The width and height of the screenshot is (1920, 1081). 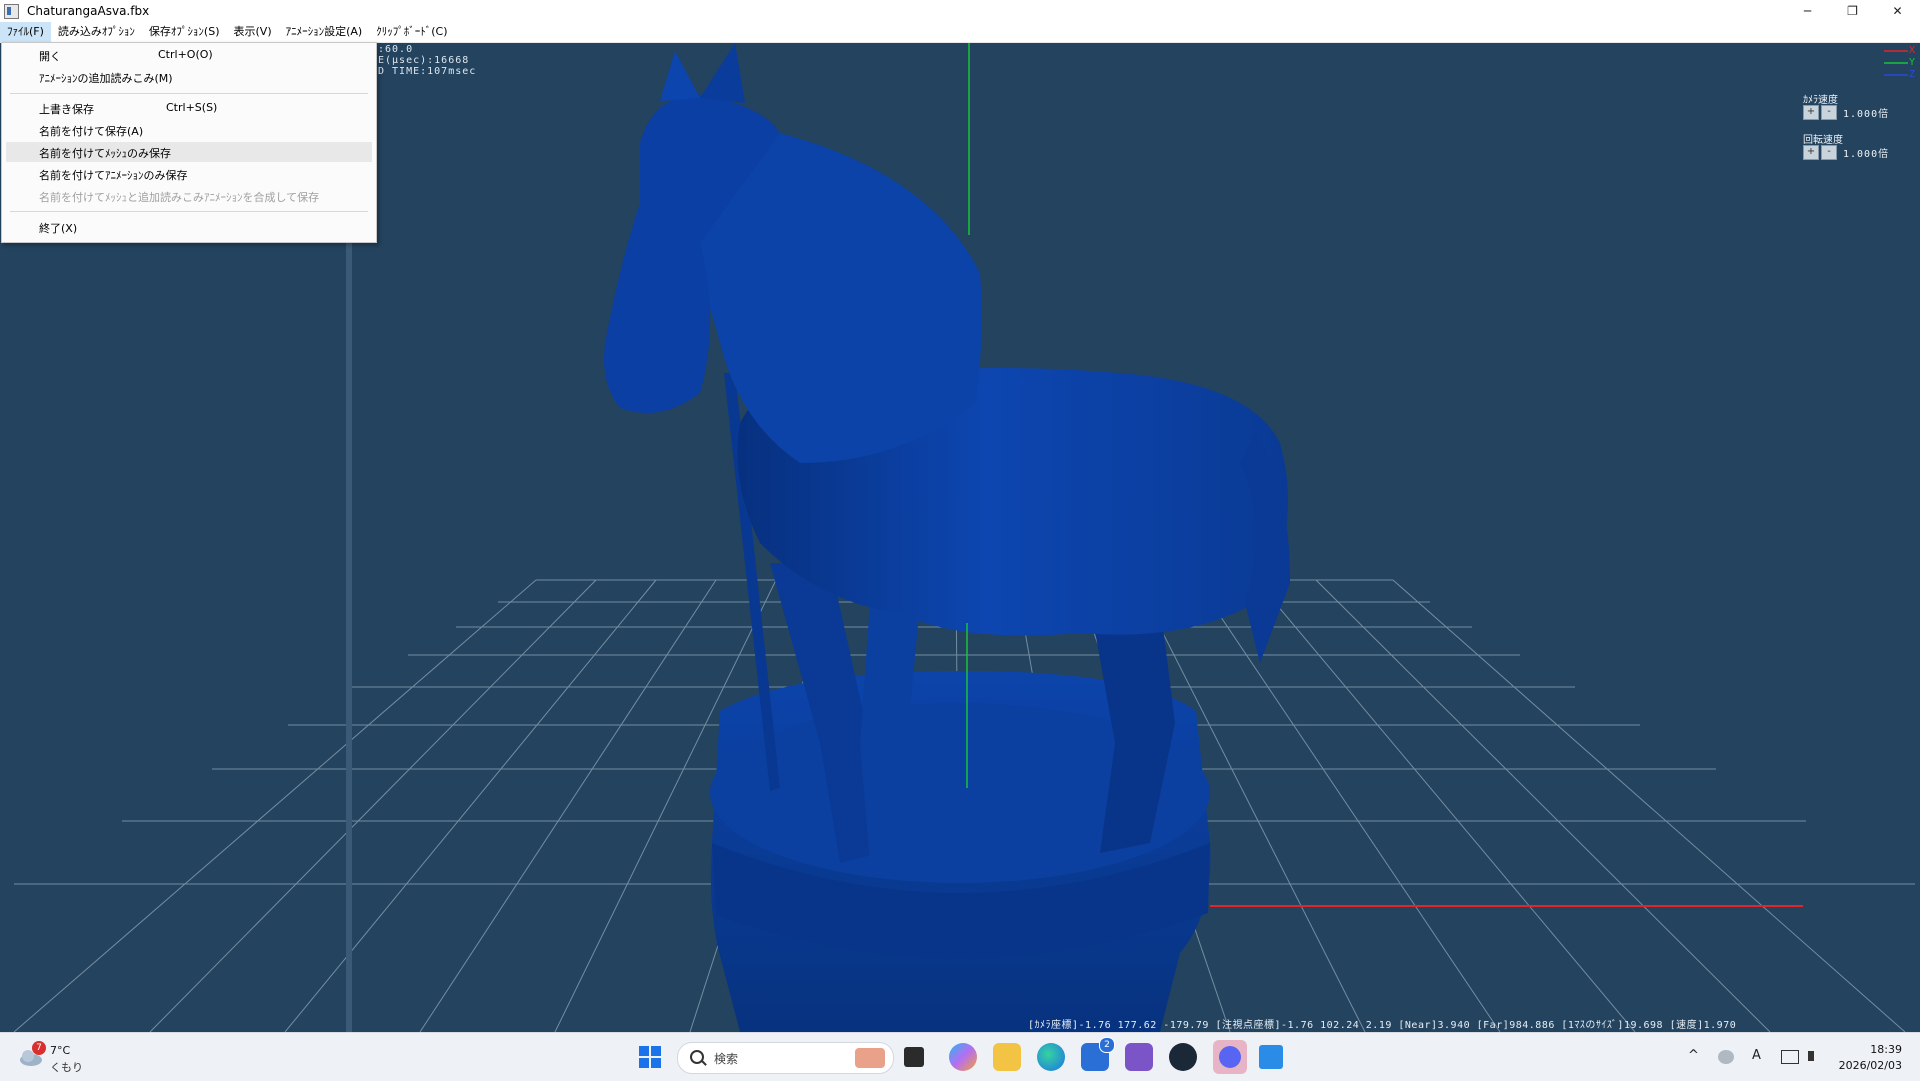 What do you see at coordinates (96, 32) in the screenshot?
I see `menu-load-options: 読み込みｵﾌﾟｼｮﾝ` at bounding box center [96, 32].